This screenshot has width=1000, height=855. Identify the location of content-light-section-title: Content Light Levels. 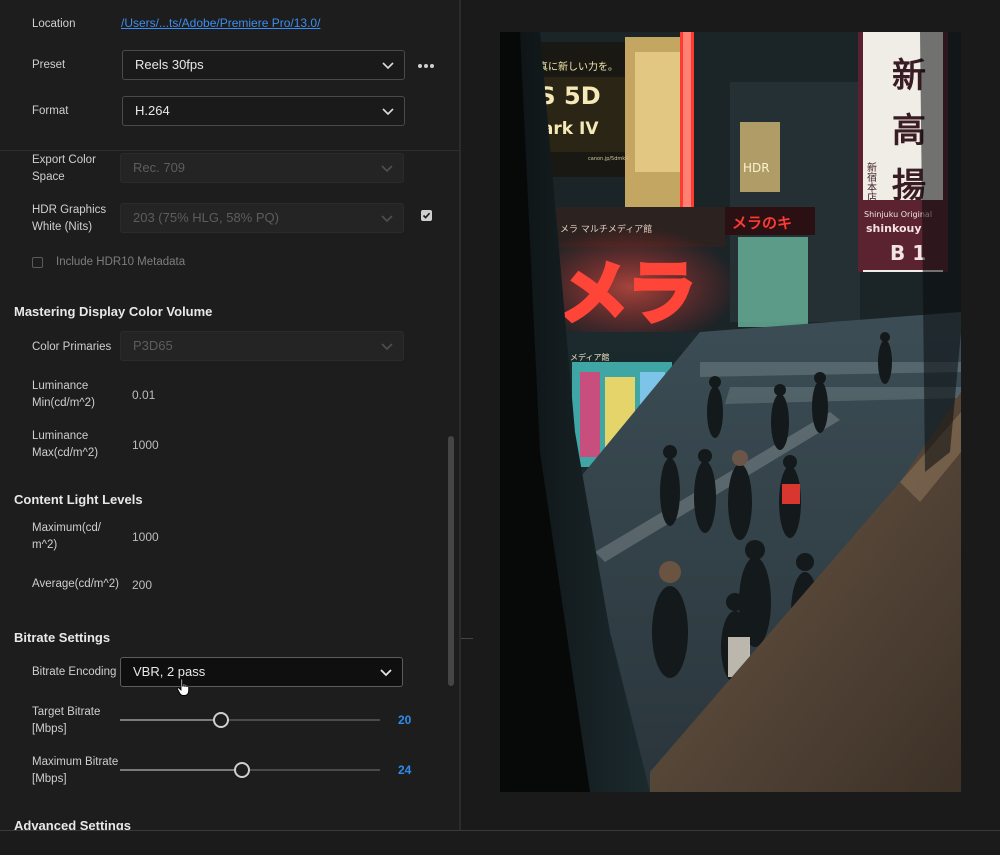
(78, 499).